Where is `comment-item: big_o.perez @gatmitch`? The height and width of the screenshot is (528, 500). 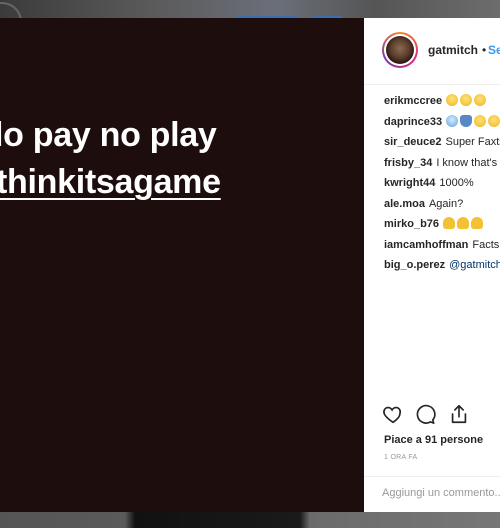
comment-item: big_o.perez @gatmitch is located at coordinates (442, 268).